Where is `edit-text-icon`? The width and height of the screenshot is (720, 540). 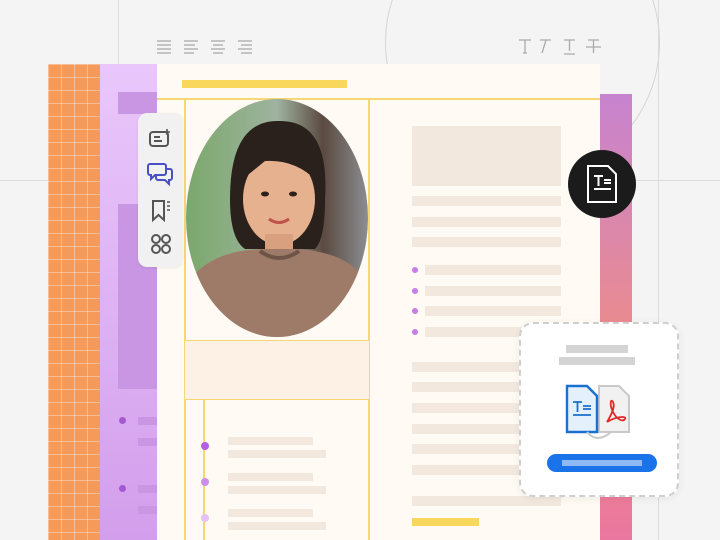 edit-text-icon is located at coordinates (161, 139).